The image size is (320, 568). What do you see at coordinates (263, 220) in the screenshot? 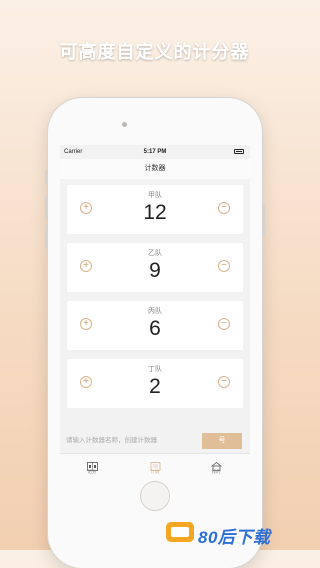
I see `phone-power-button` at bounding box center [263, 220].